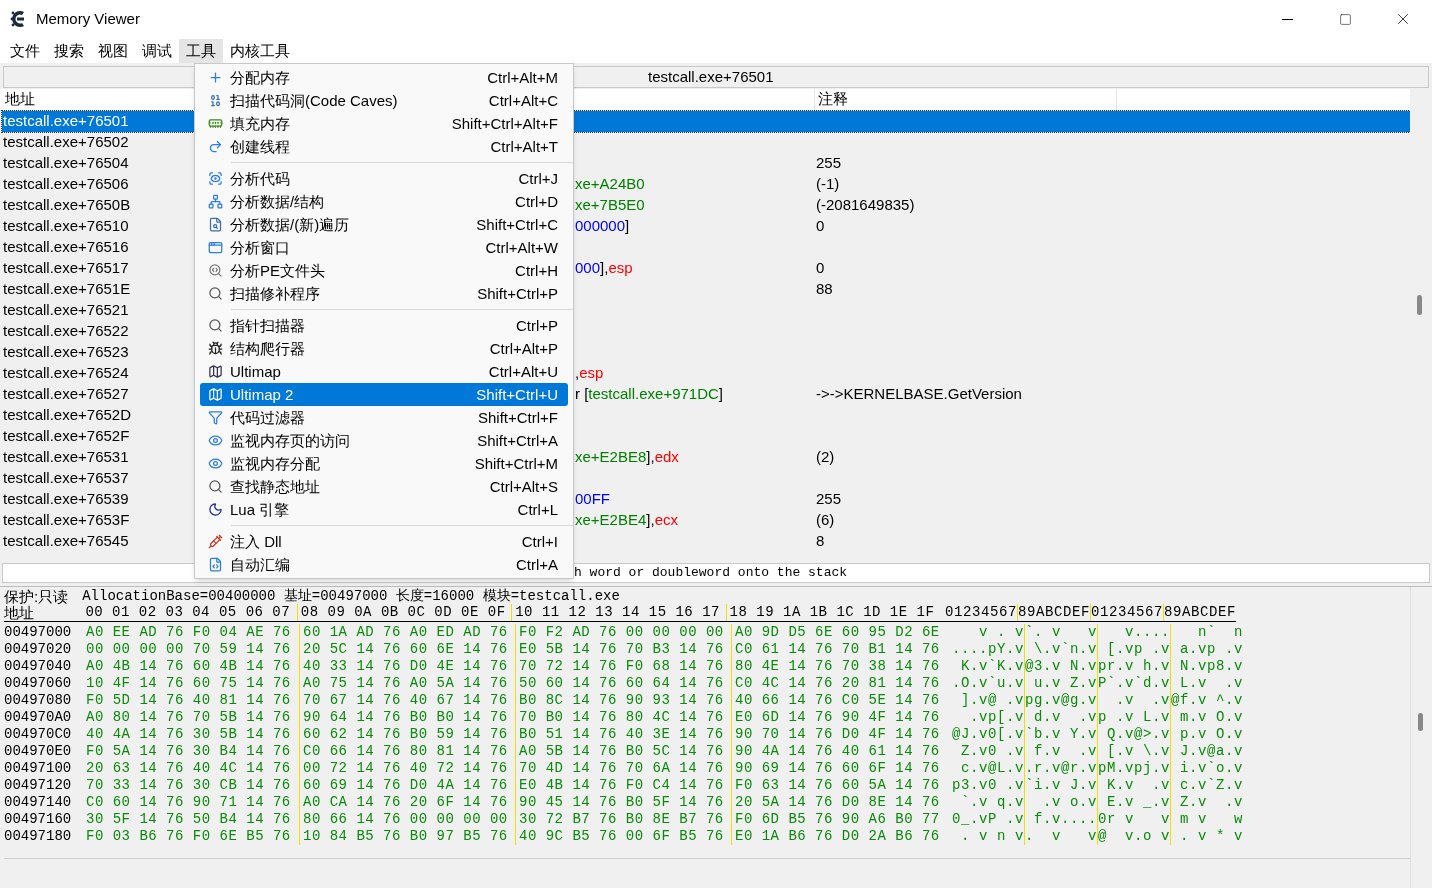  What do you see at coordinates (820, 268) in the screenshot?
I see `comment-cell-text: 0` at bounding box center [820, 268].